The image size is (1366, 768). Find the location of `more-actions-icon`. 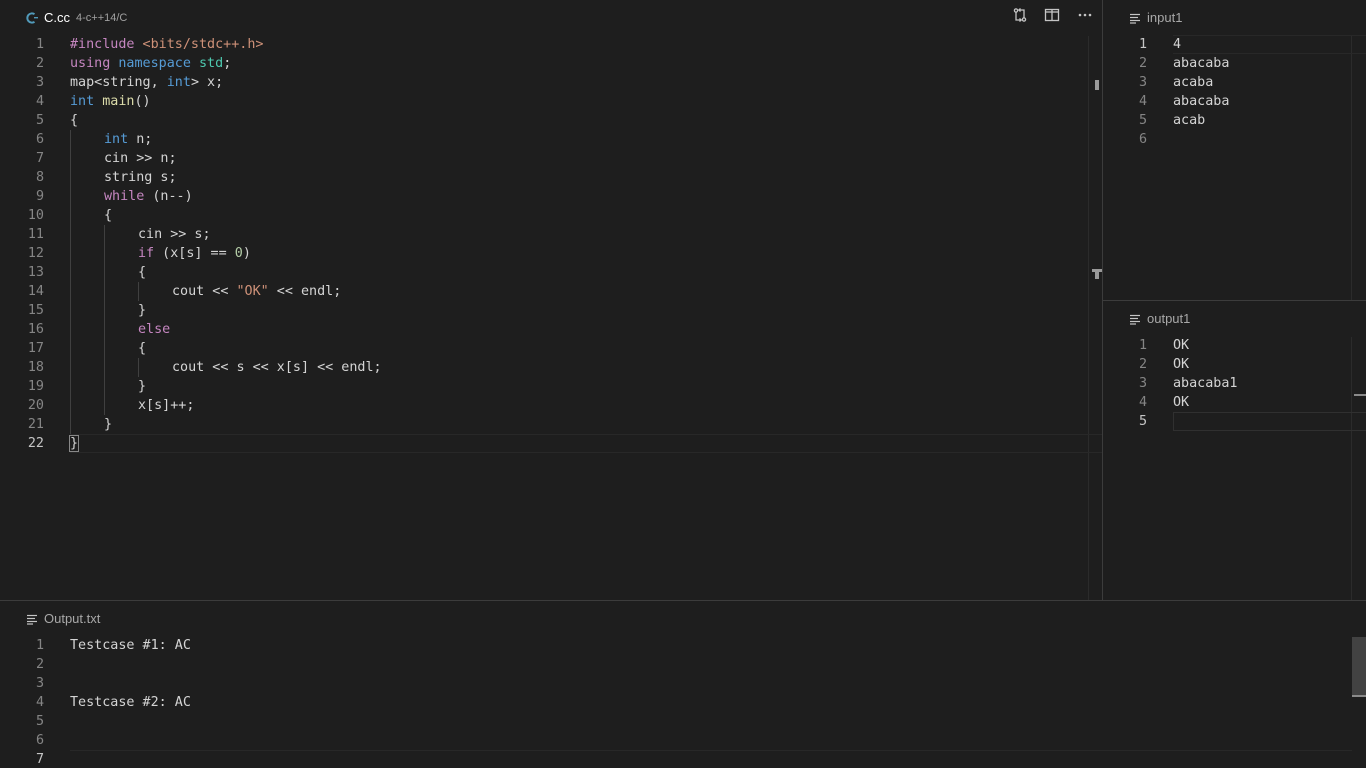

more-actions-icon is located at coordinates (1085, 17).